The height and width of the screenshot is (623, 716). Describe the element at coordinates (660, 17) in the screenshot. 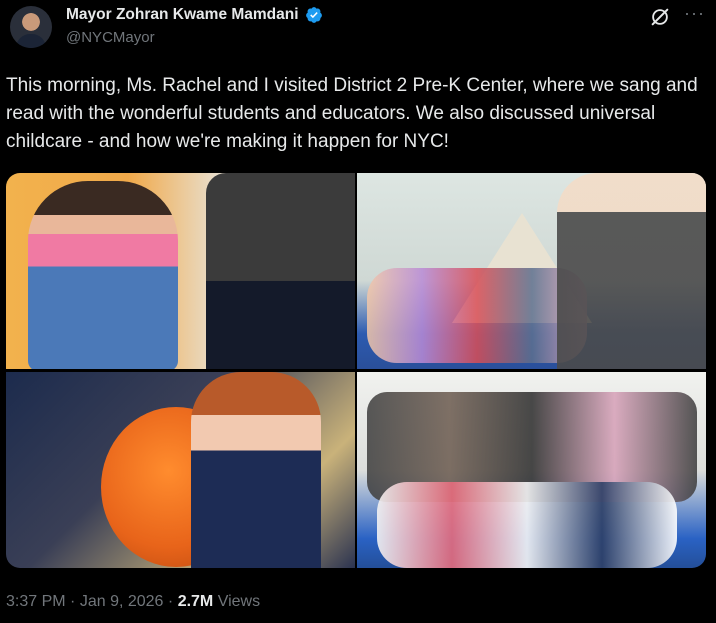

I see `grok-icon` at that location.